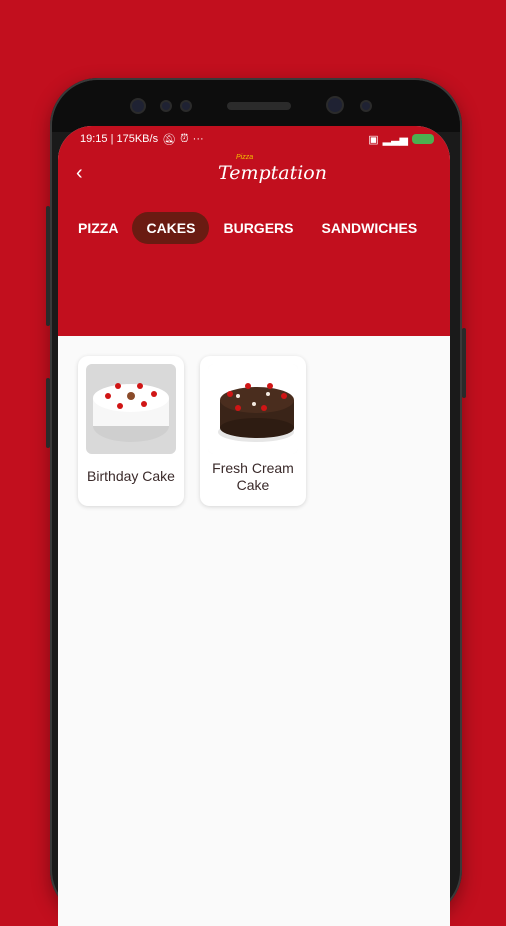  Describe the element at coordinates (335, 105) in the screenshot. I see `iris-scanner` at that location.